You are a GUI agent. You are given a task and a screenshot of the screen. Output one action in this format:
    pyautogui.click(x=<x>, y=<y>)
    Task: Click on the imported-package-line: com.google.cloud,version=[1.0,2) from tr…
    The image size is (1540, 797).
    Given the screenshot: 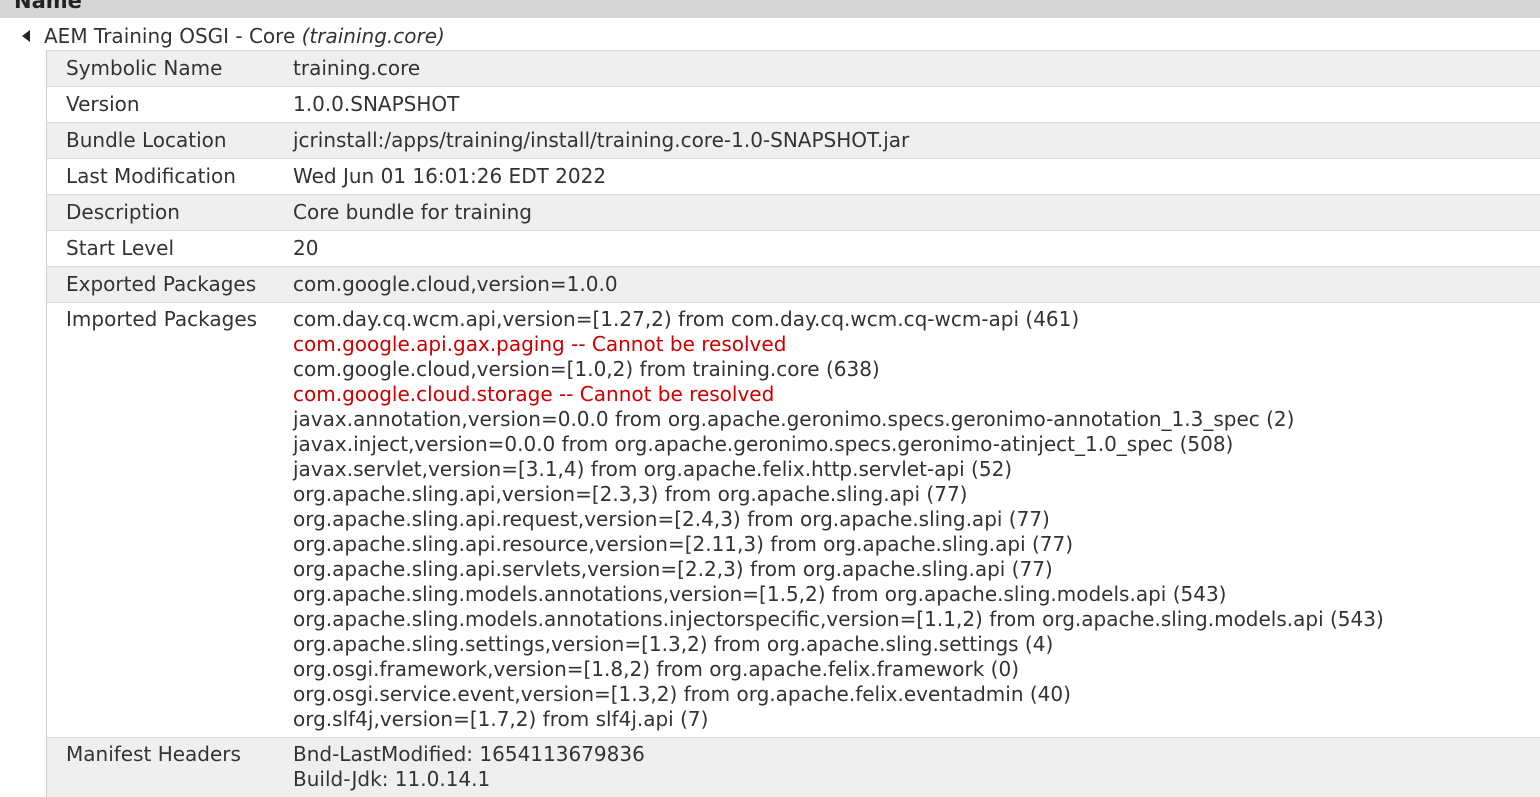 What is the action you would take?
    pyautogui.click(x=586, y=369)
    